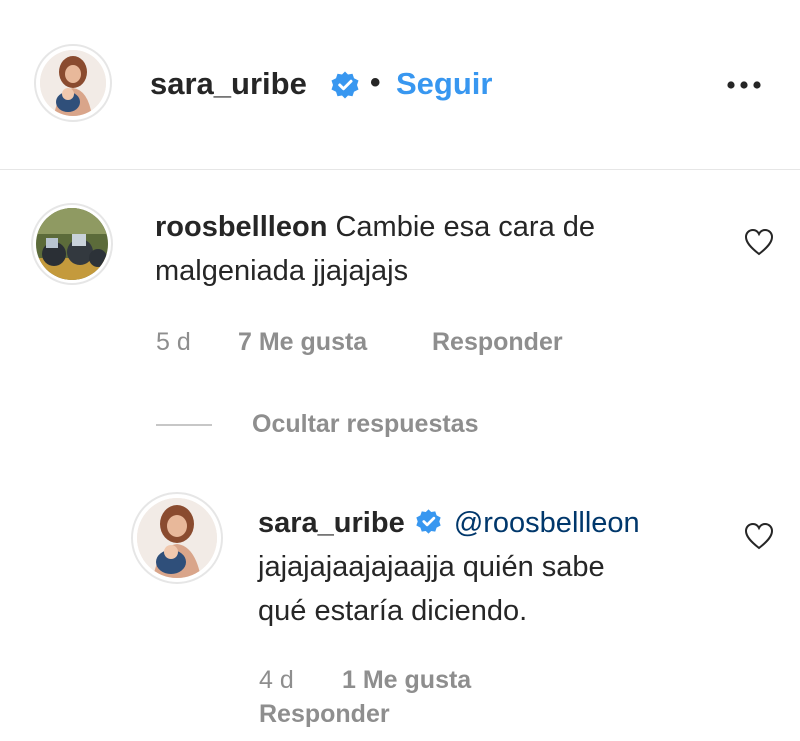  What do you see at coordinates (282, 271) in the screenshot?
I see `comment-body-line2: malgeniada jjajajajs` at bounding box center [282, 271].